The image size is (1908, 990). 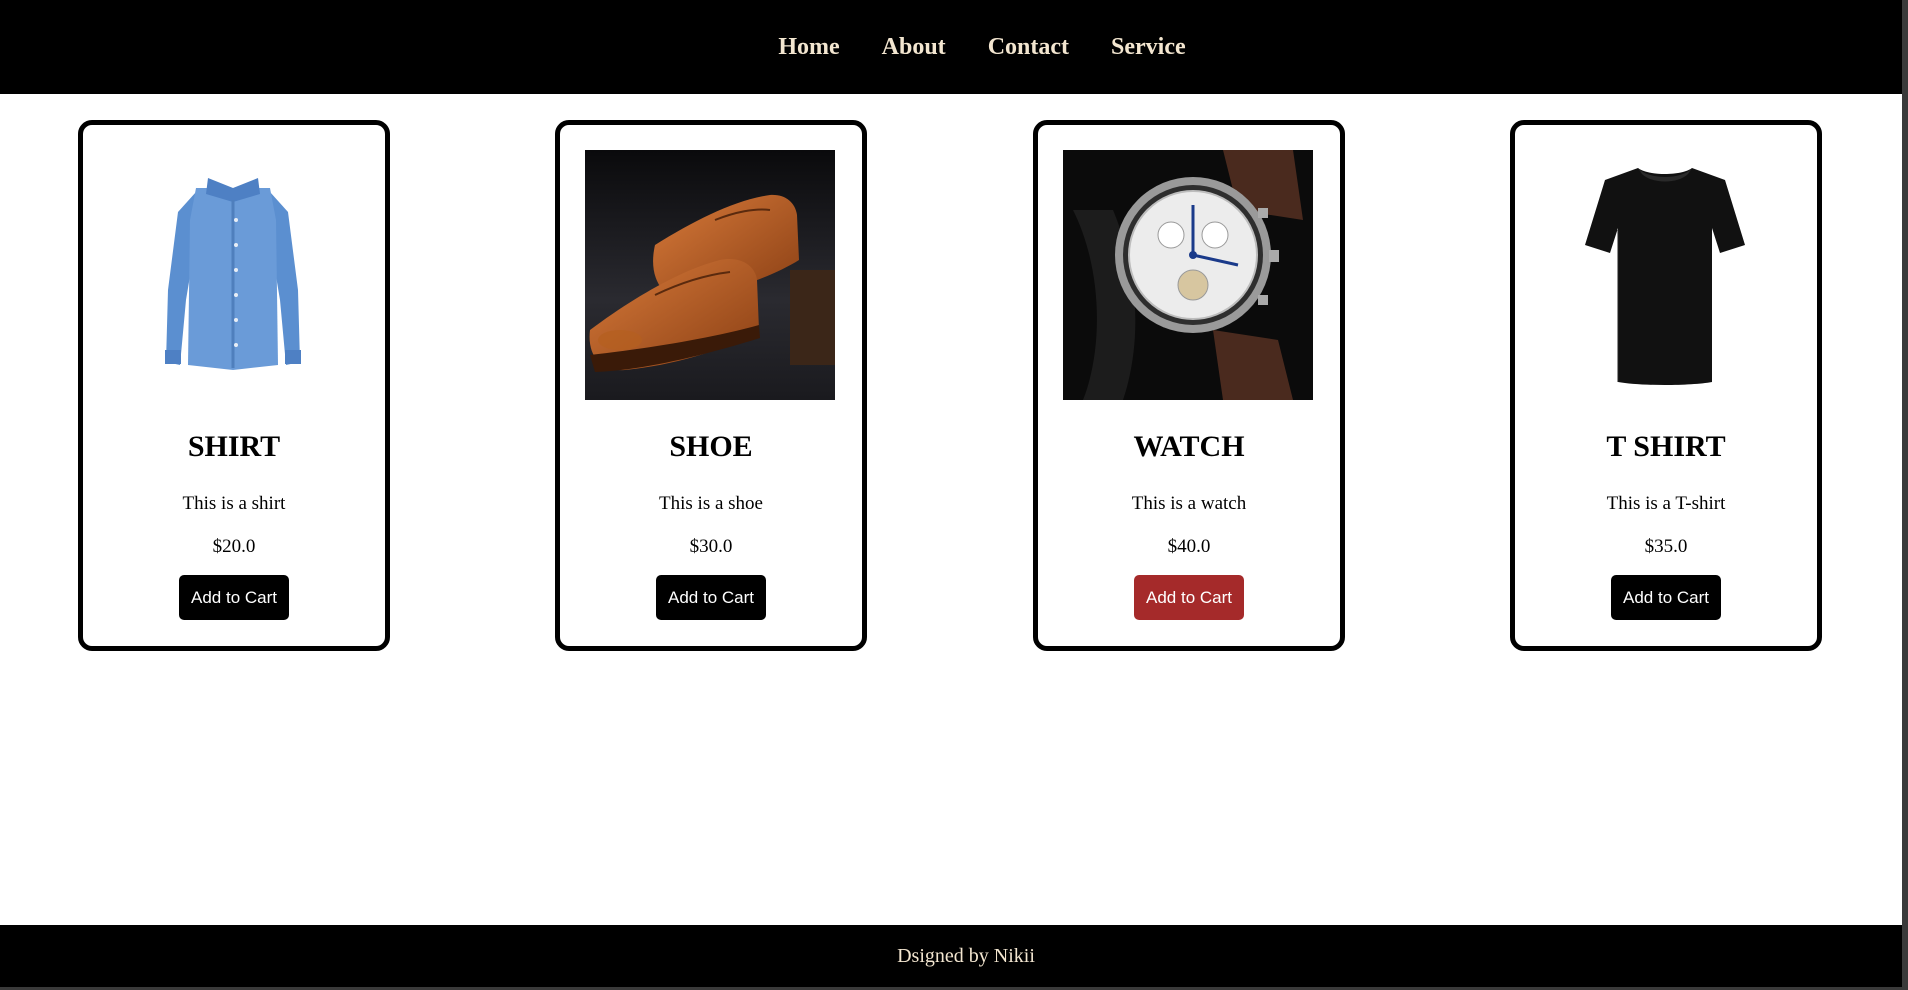 What do you see at coordinates (1666, 546) in the screenshot?
I see `product-price: $35.0` at bounding box center [1666, 546].